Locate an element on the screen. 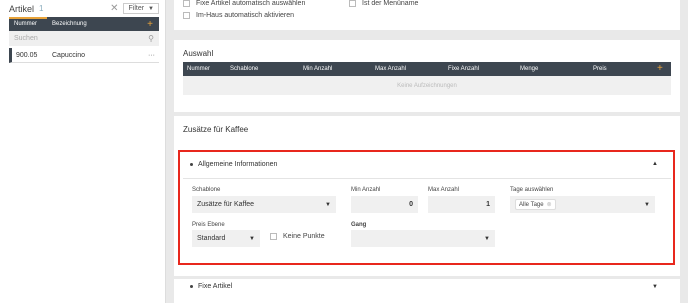  no-points-checkbox: Keine Punkte is located at coordinates (297, 236).